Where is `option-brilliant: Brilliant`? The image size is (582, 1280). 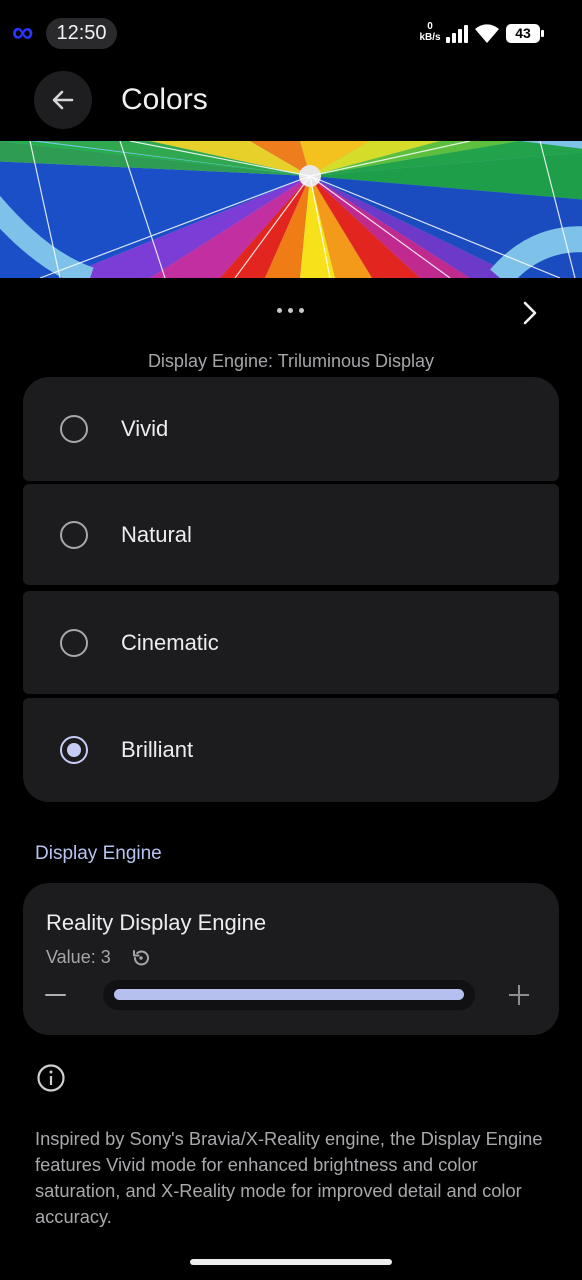
option-brilliant: Brilliant is located at coordinates (291, 750).